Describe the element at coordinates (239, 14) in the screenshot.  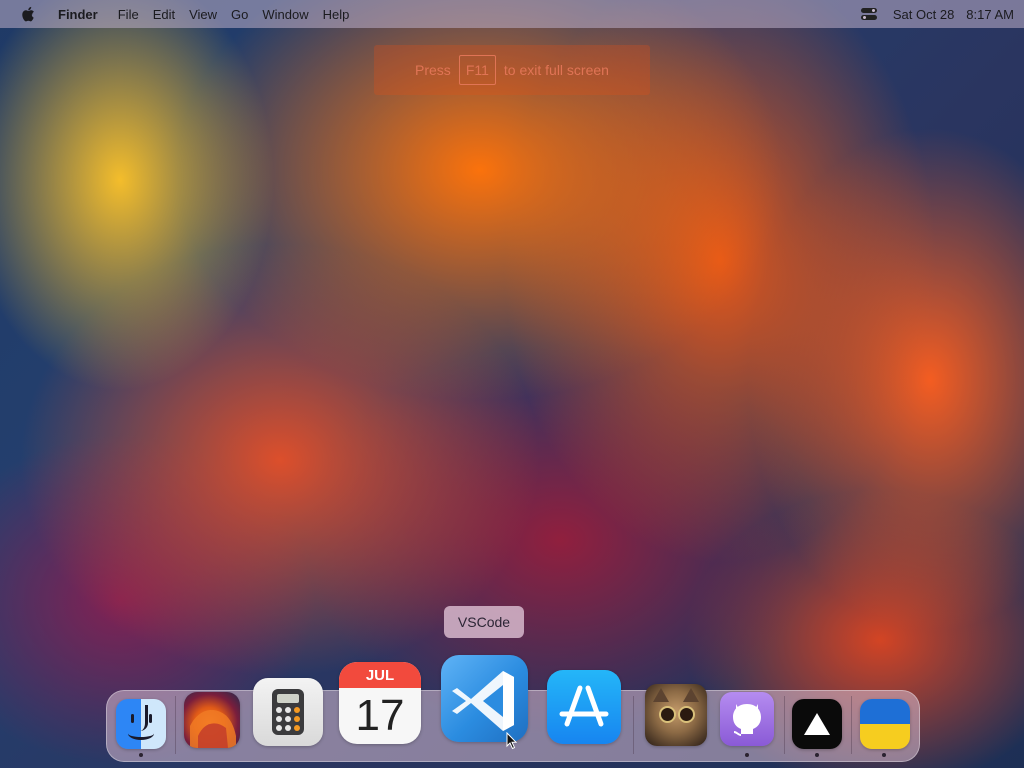
I see `menu-go: Go` at that location.